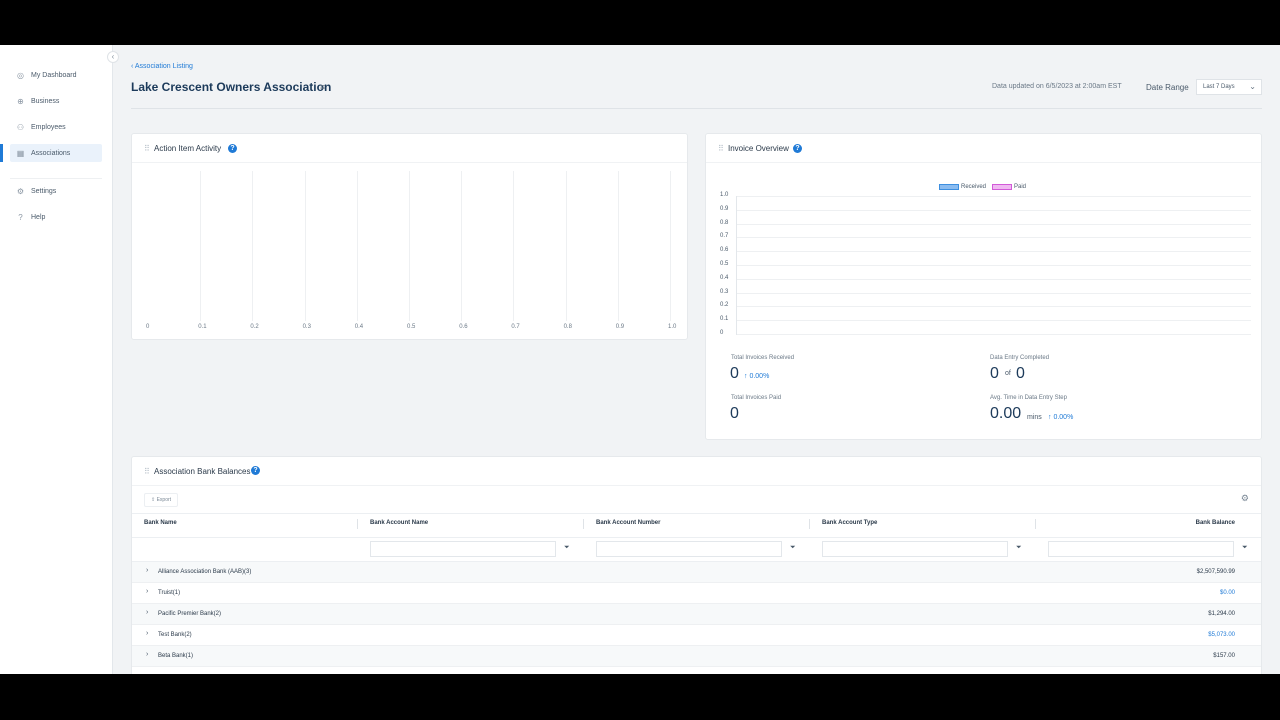 Image resolution: width=1280 pixels, height=720 pixels. I want to click on sidebar-divider, so click(56, 178).